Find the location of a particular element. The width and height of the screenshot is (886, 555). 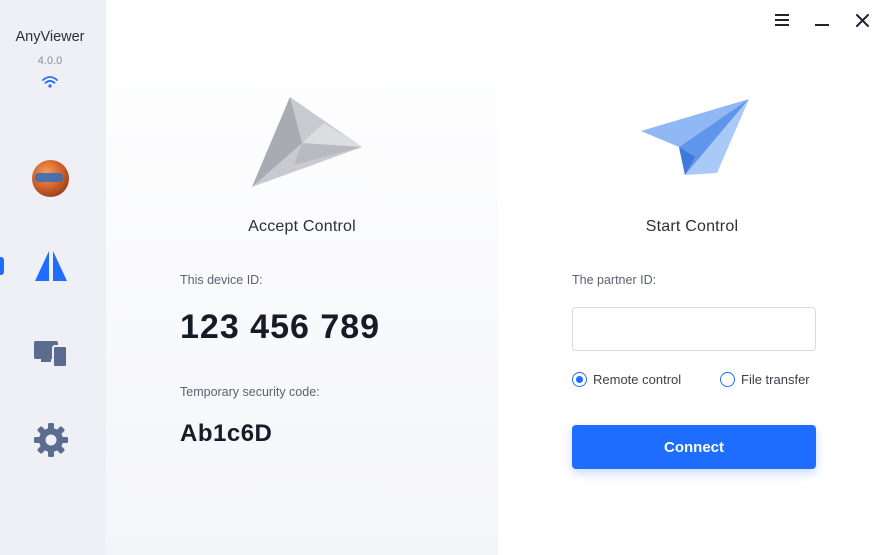

paper-plane-blue-icon is located at coordinates (695, 137).